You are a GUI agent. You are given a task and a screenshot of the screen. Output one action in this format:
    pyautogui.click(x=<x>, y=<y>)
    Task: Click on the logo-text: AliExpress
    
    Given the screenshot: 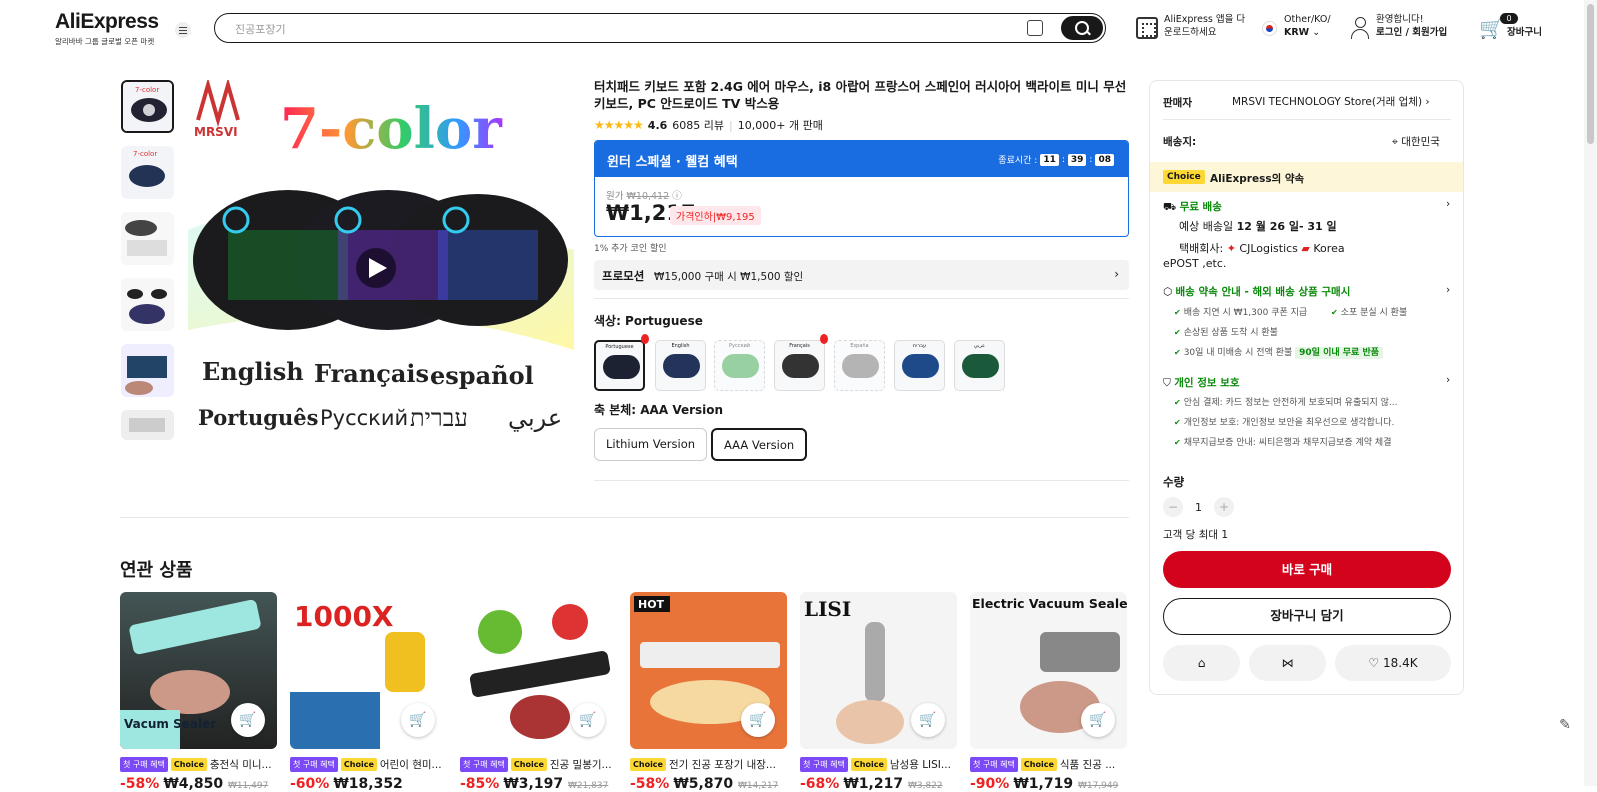 What is the action you would take?
    pyautogui.click(x=107, y=21)
    